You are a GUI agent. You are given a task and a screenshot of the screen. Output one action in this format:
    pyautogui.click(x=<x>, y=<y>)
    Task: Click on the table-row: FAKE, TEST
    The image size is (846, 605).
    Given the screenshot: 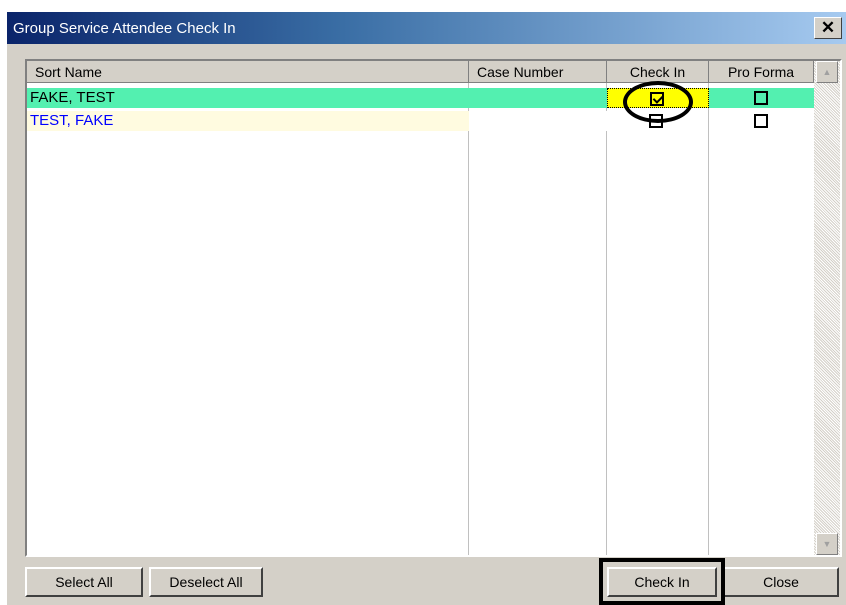 What is the action you would take?
    pyautogui.click(x=420, y=98)
    